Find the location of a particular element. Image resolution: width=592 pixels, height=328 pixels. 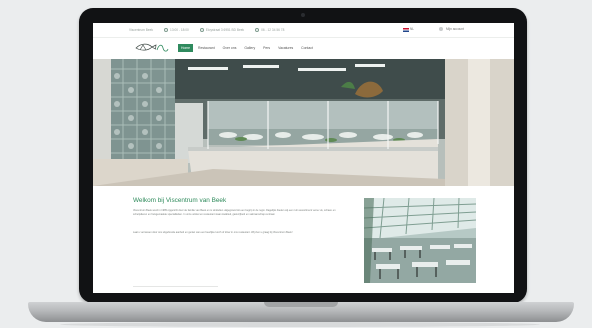

address: Eloystraat 3 6951 BD Beek is located at coordinates (221, 30).